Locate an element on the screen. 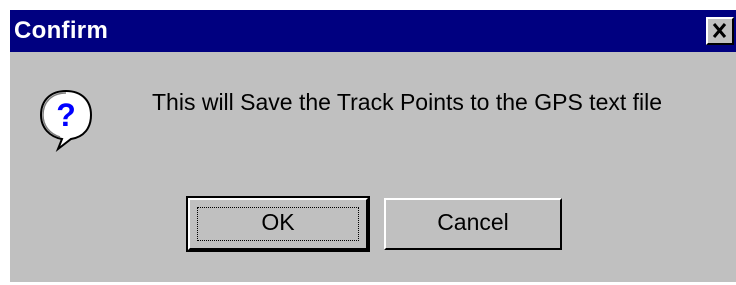 The height and width of the screenshot is (285, 736). cancel-button: Cancel is located at coordinates (473, 224).